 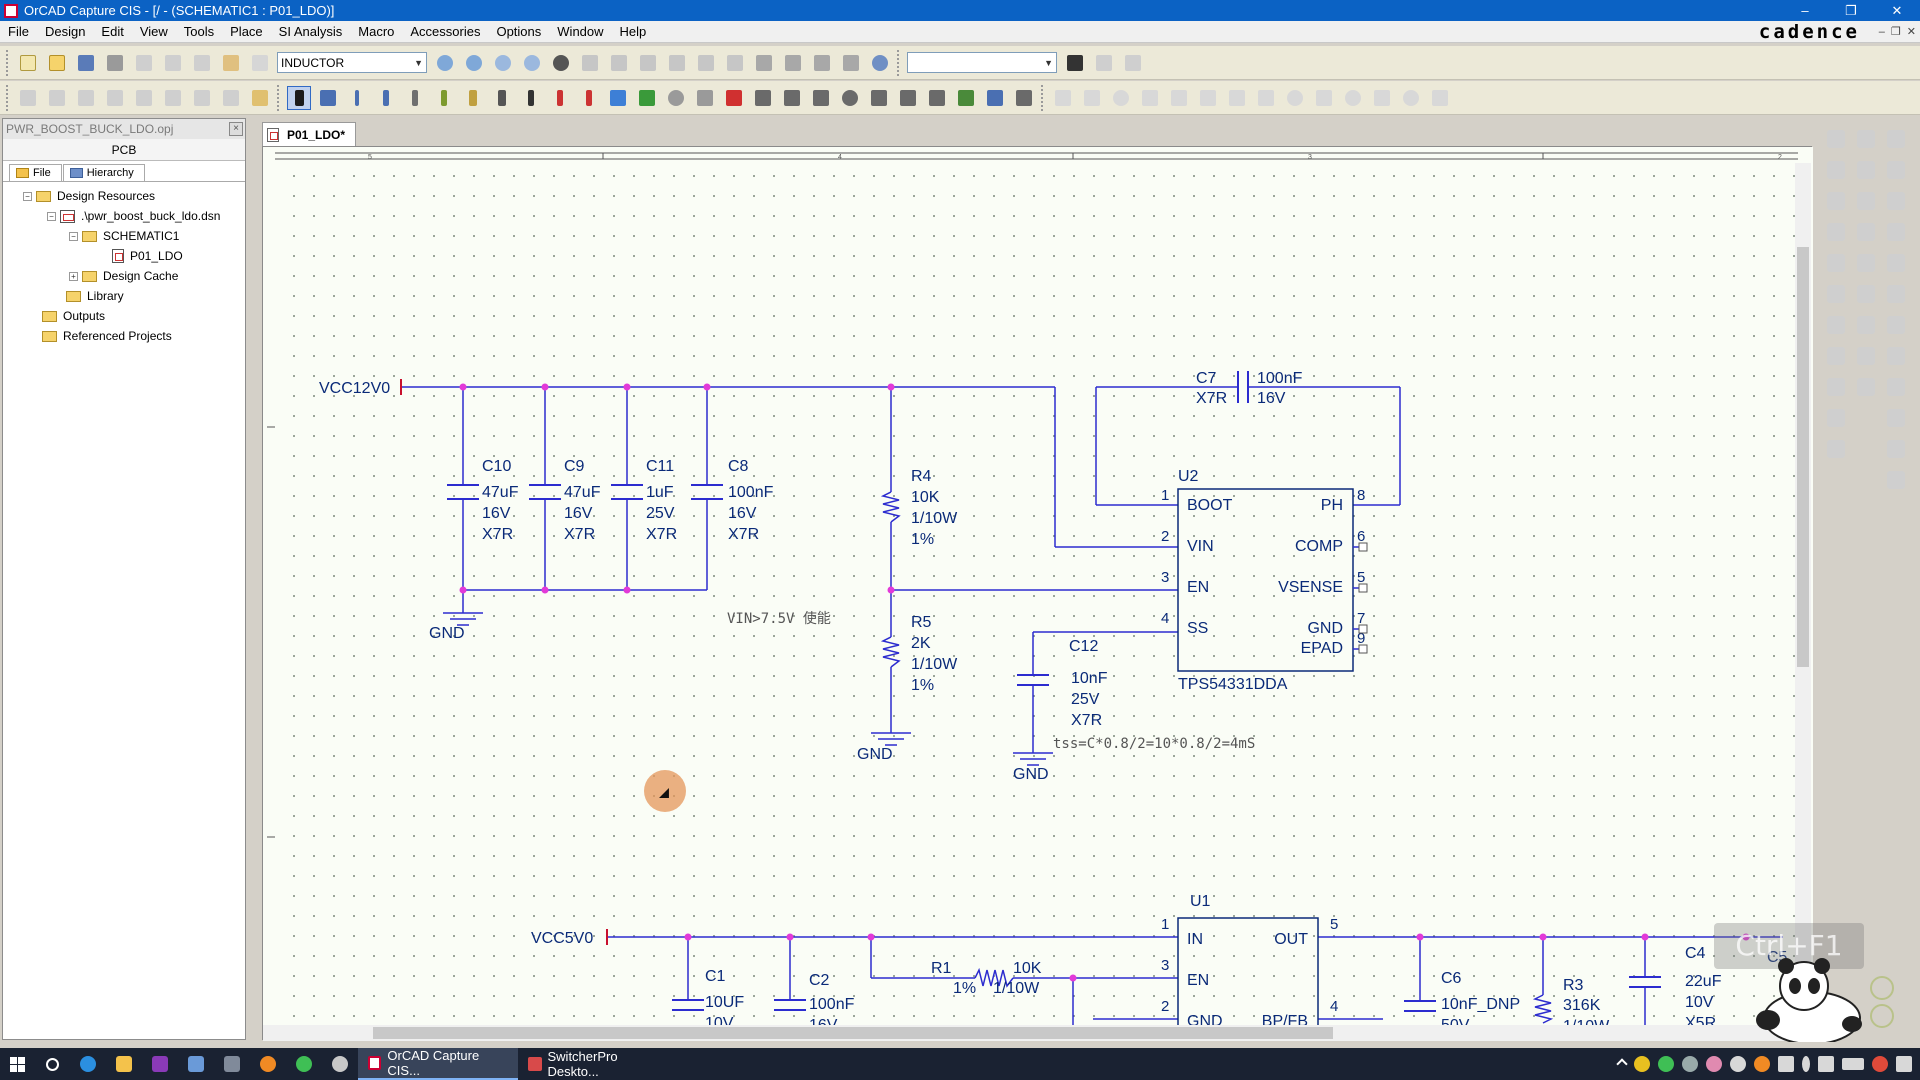 I want to click on c8-value: 100nF, so click(x=751, y=492).